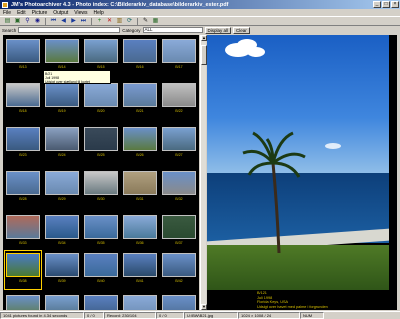 Image resolution: width=400 pixels, height=319 pixels. What do you see at coordinates (7, 21) in the screenshot?
I see `open-icon: ▤` at bounding box center [7, 21].